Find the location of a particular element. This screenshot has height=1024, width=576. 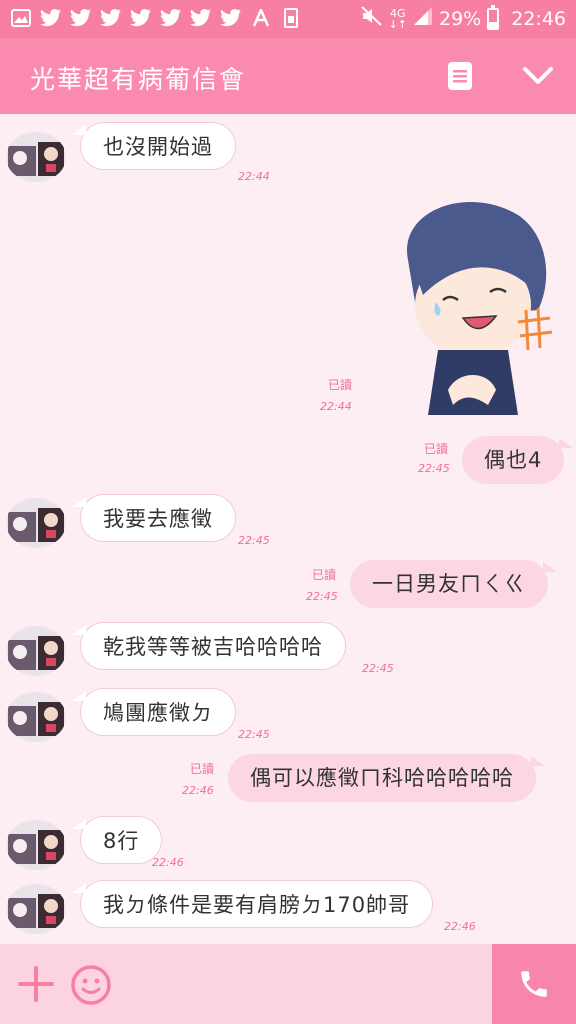

collapse-button is located at coordinates (538, 76).